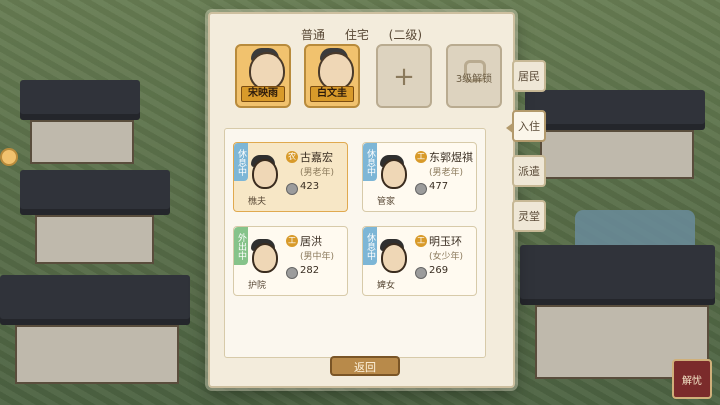  What do you see at coordinates (386, 202) in the screenshot?
I see `resident-job: 管家` at bounding box center [386, 202].